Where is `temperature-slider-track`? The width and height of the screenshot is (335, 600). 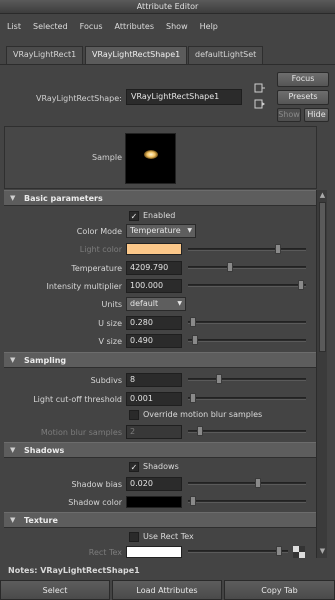 temperature-slider-track is located at coordinates (247, 267).